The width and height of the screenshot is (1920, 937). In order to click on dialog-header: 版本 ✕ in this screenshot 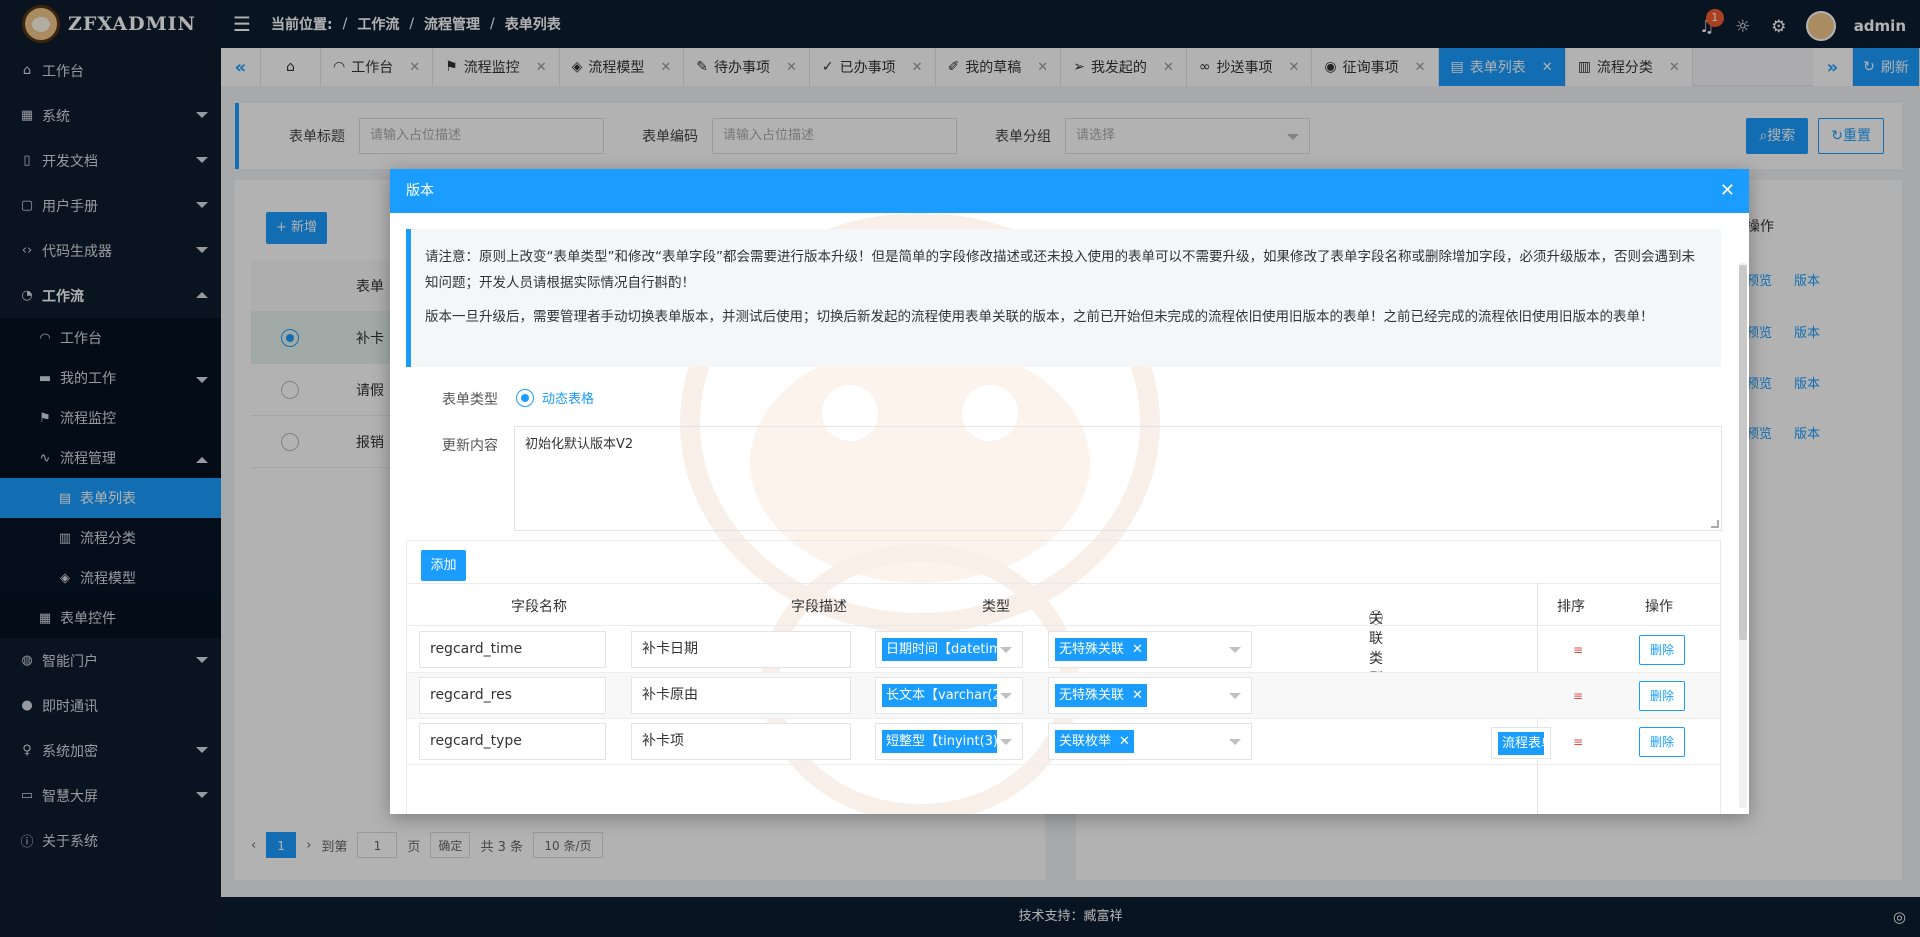, I will do `click(1069, 191)`.